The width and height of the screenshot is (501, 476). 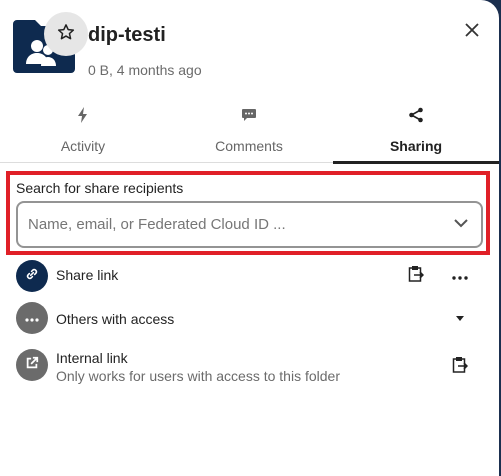 I want to click on link-icon, so click(x=32, y=276).